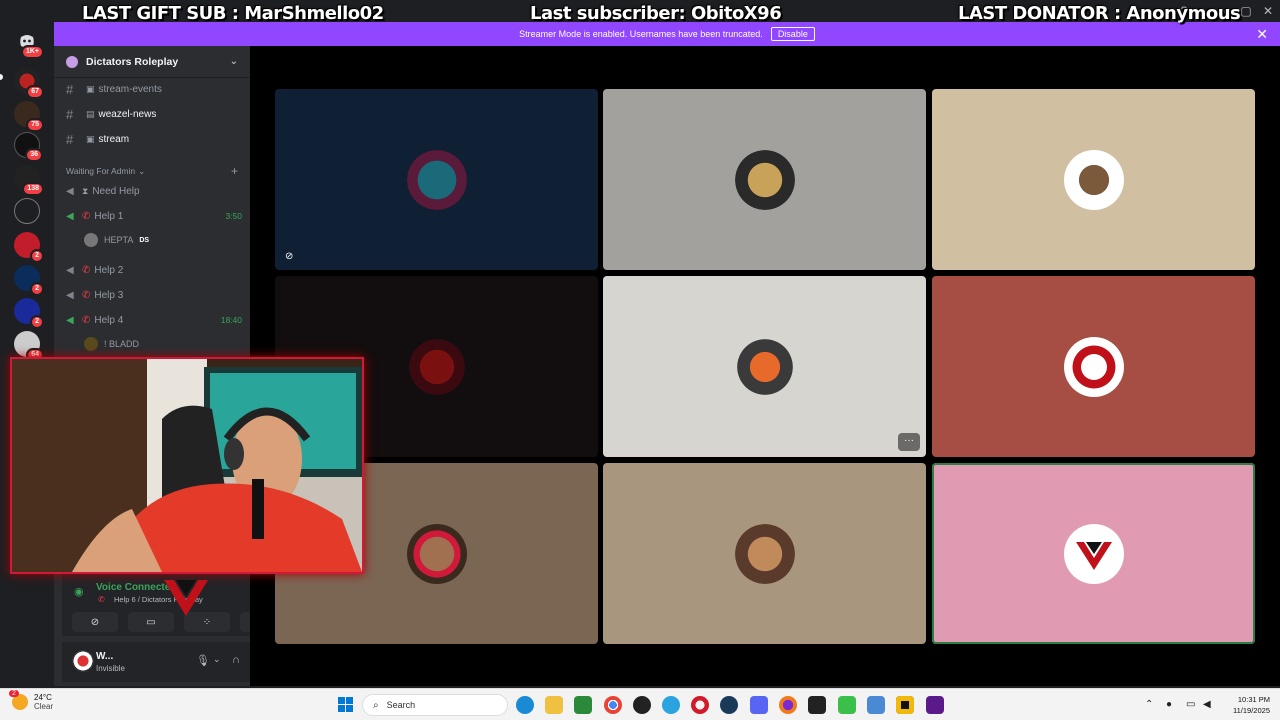  What do you see at coordinates (28, 147) in the screenshot?
I see `server-icon: 36` at bounding box center [28, 147].